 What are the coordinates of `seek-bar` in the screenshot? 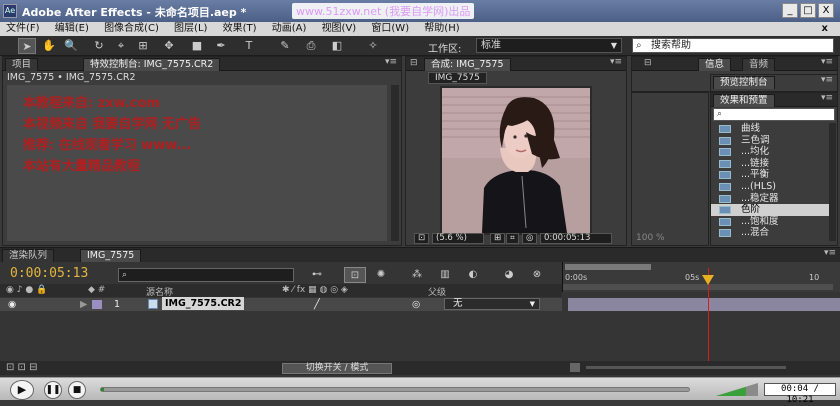 It's located at (395, 389).